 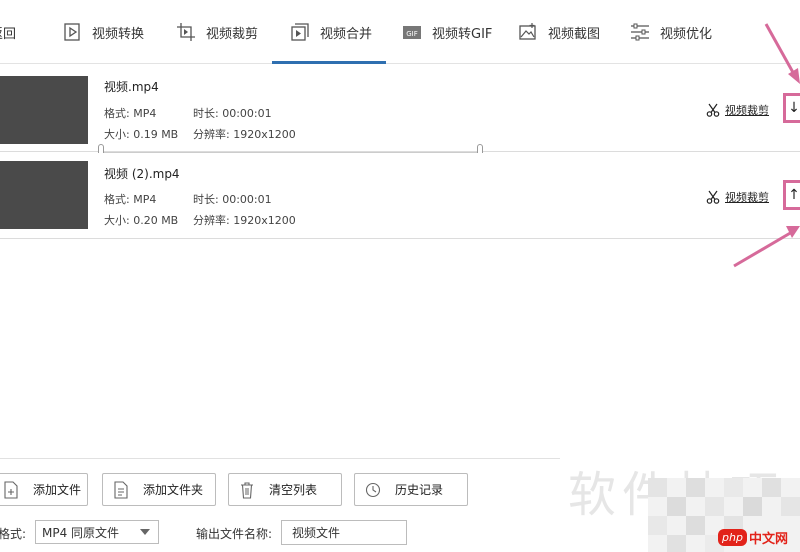 I want to click on back-button: 返回, so click(x=8, y=32).